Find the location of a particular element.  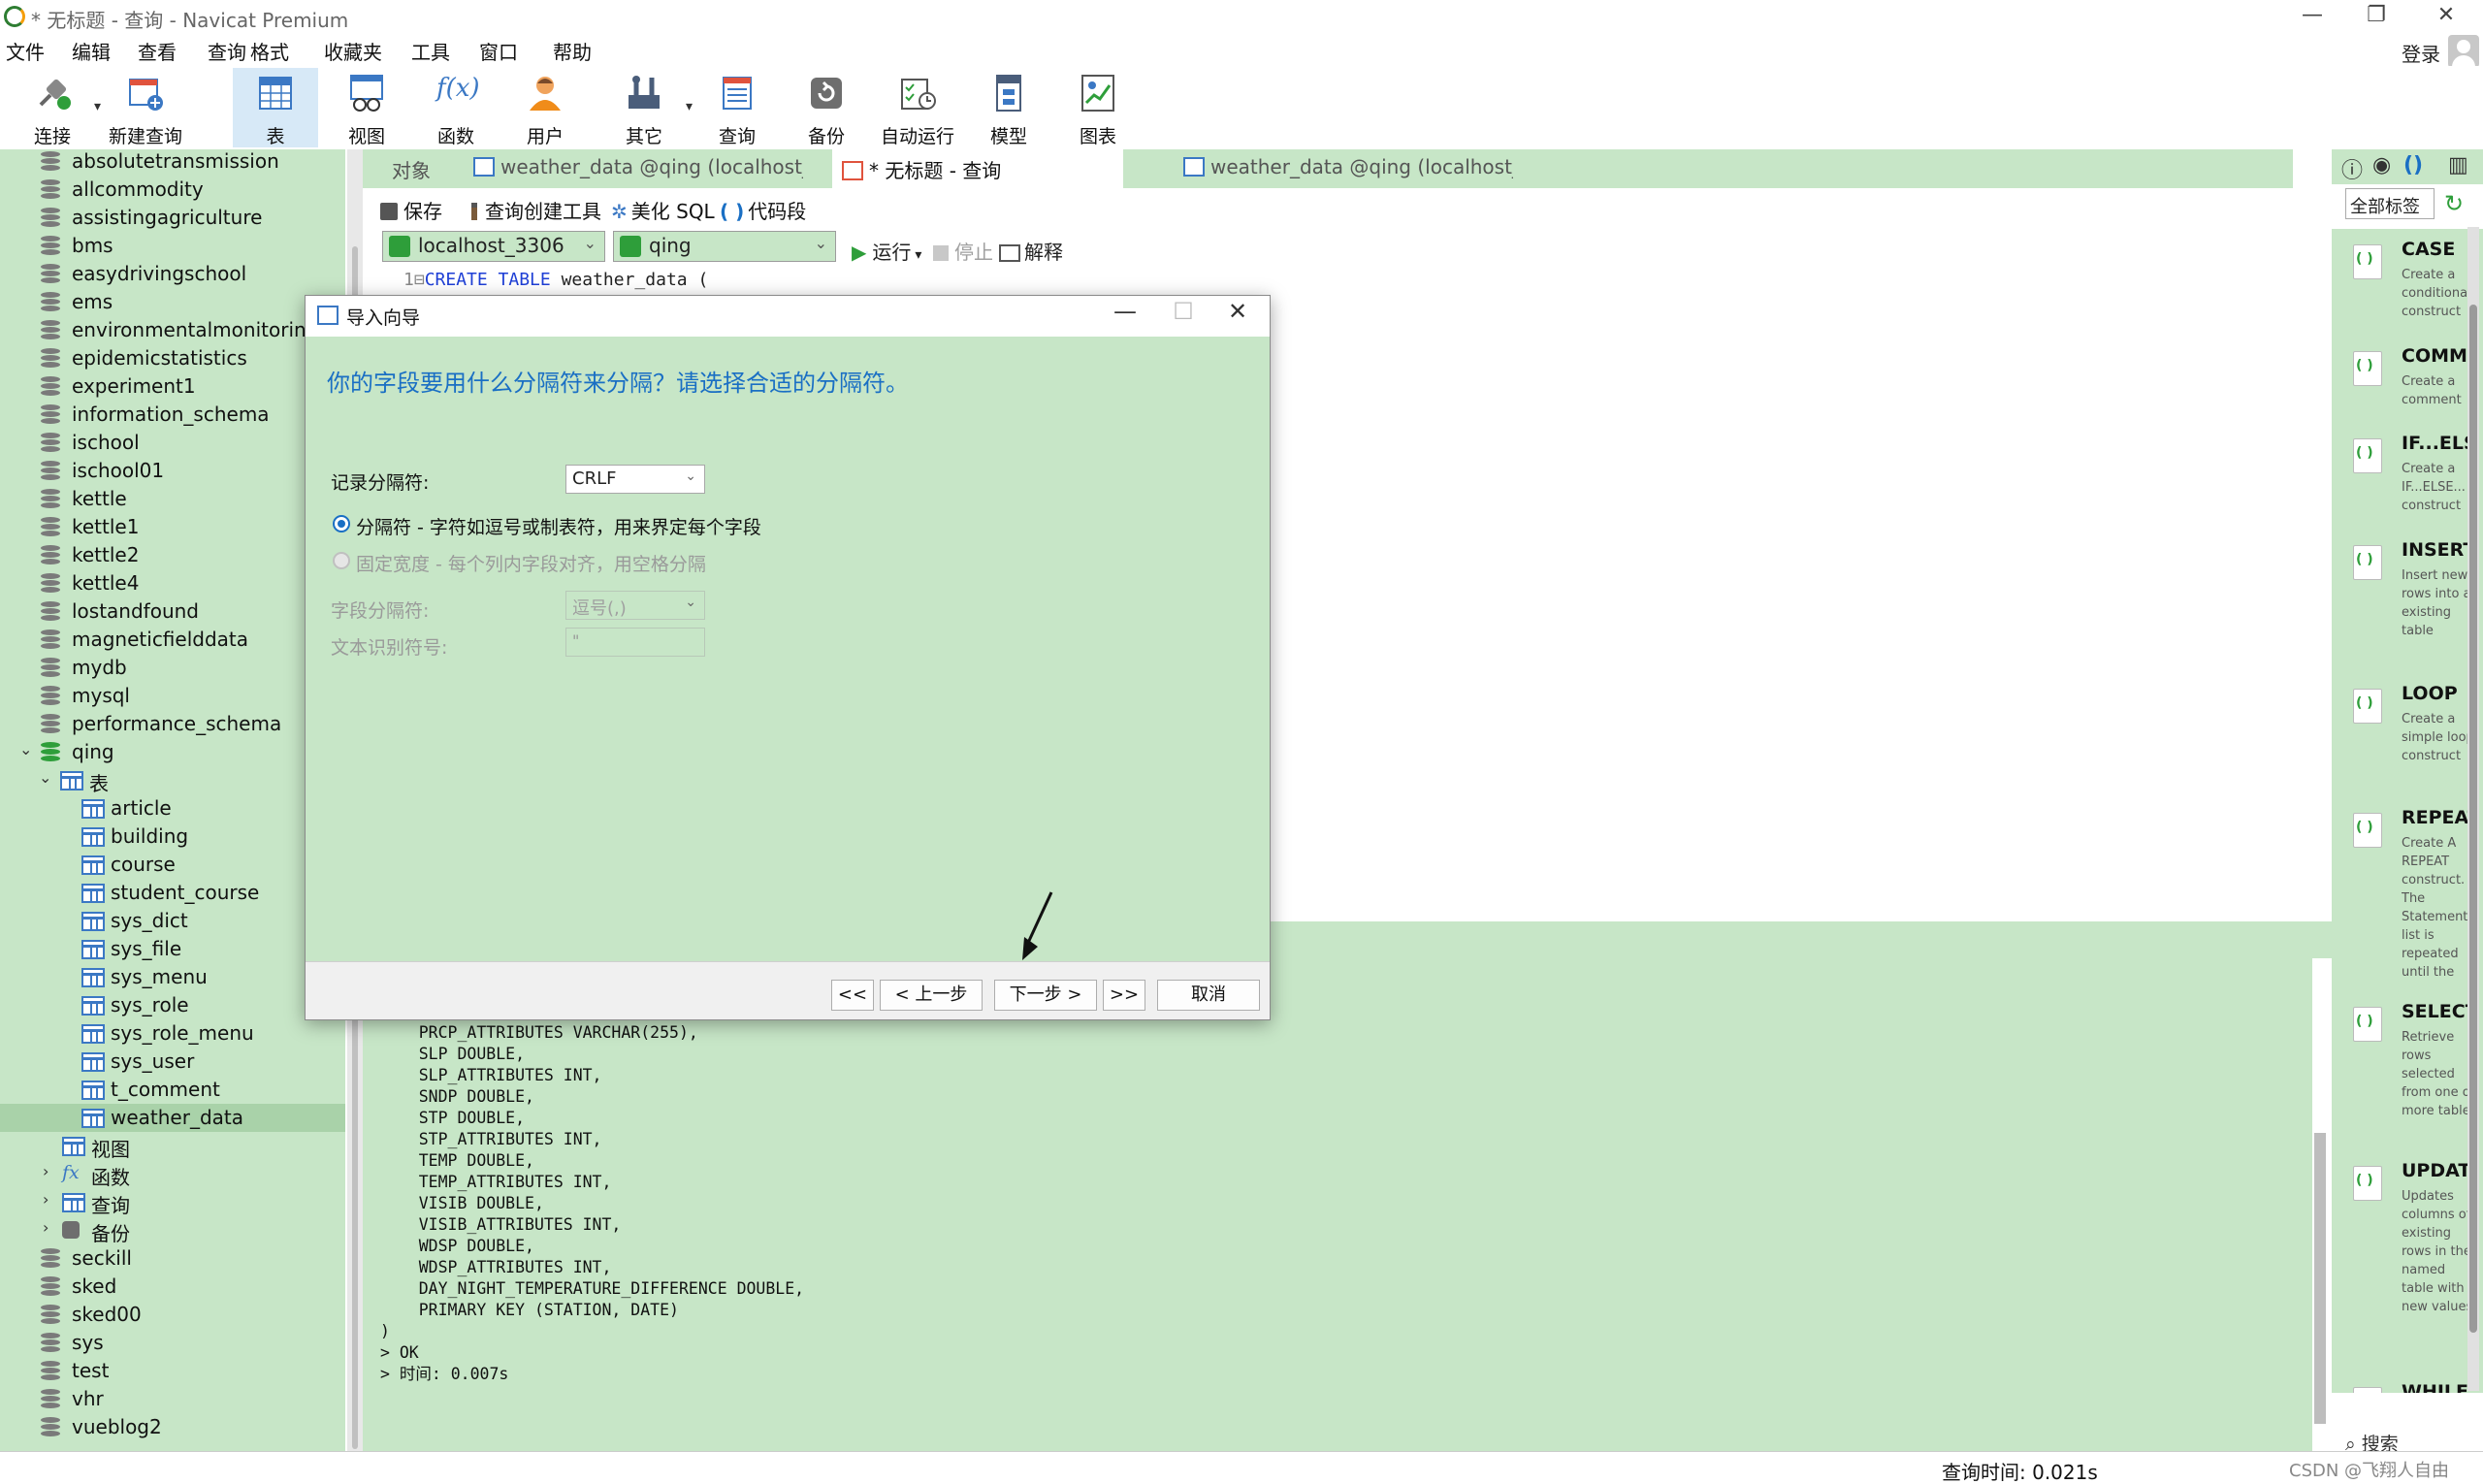

expand-arrow-icon: ⌄ is located at coordinates (45, 777).